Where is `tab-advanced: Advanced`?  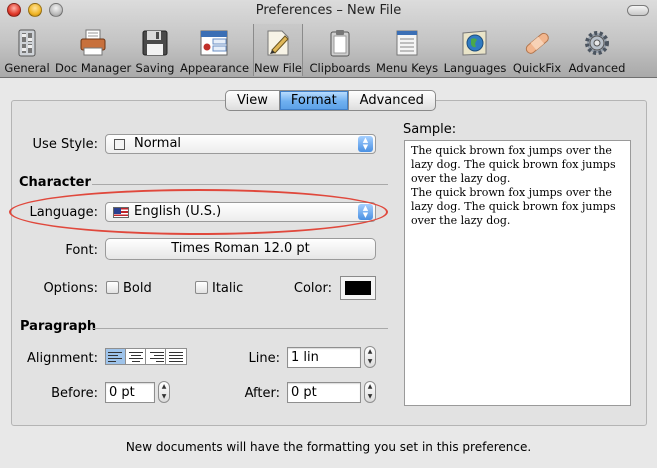
tab-advanced: Advanced is located at coordinates (392, 100).